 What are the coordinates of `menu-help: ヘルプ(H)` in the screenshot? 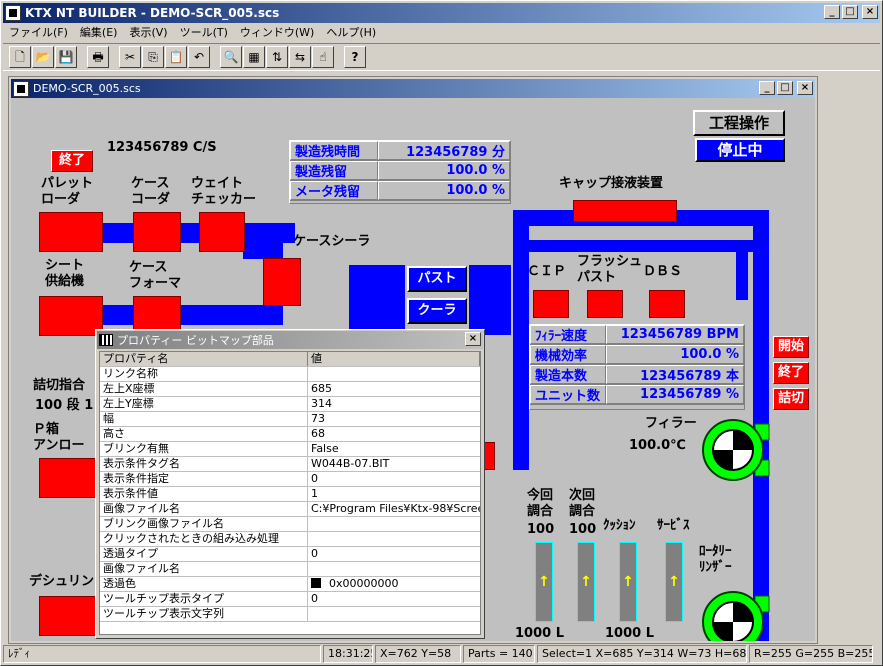 It's located at (351, 32).